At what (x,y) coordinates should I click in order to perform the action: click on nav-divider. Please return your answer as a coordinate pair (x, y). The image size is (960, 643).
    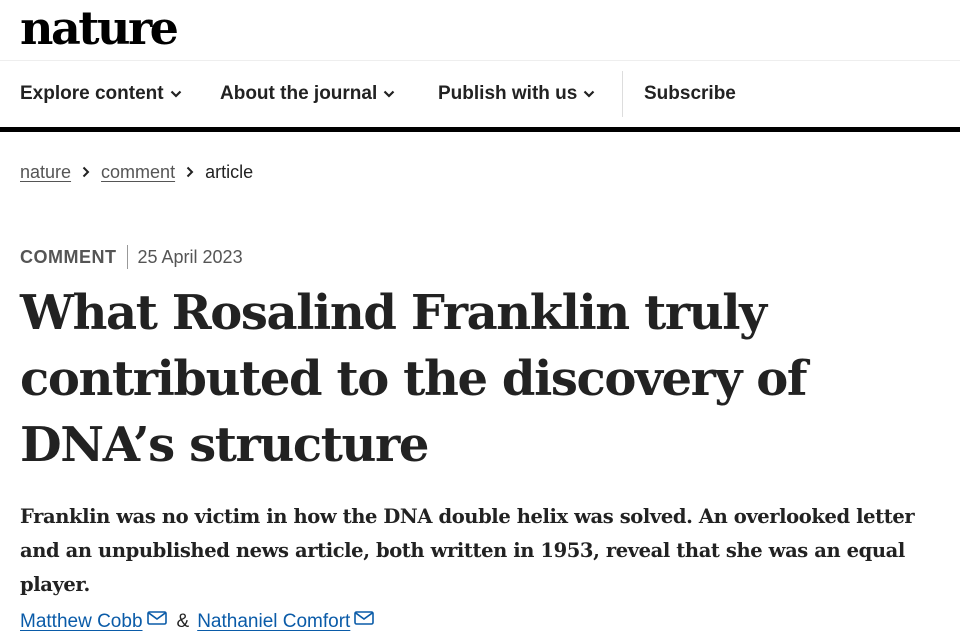
    Looking at the image, I should click on (622, 94).